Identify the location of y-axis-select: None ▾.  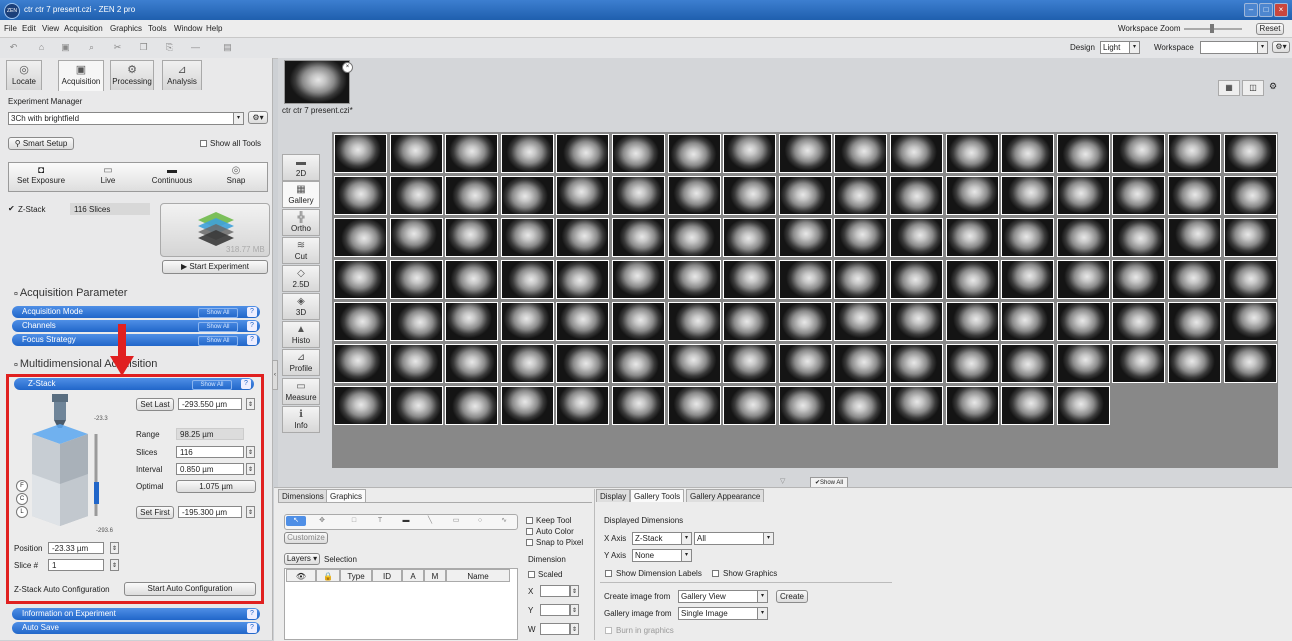
(662, 555).